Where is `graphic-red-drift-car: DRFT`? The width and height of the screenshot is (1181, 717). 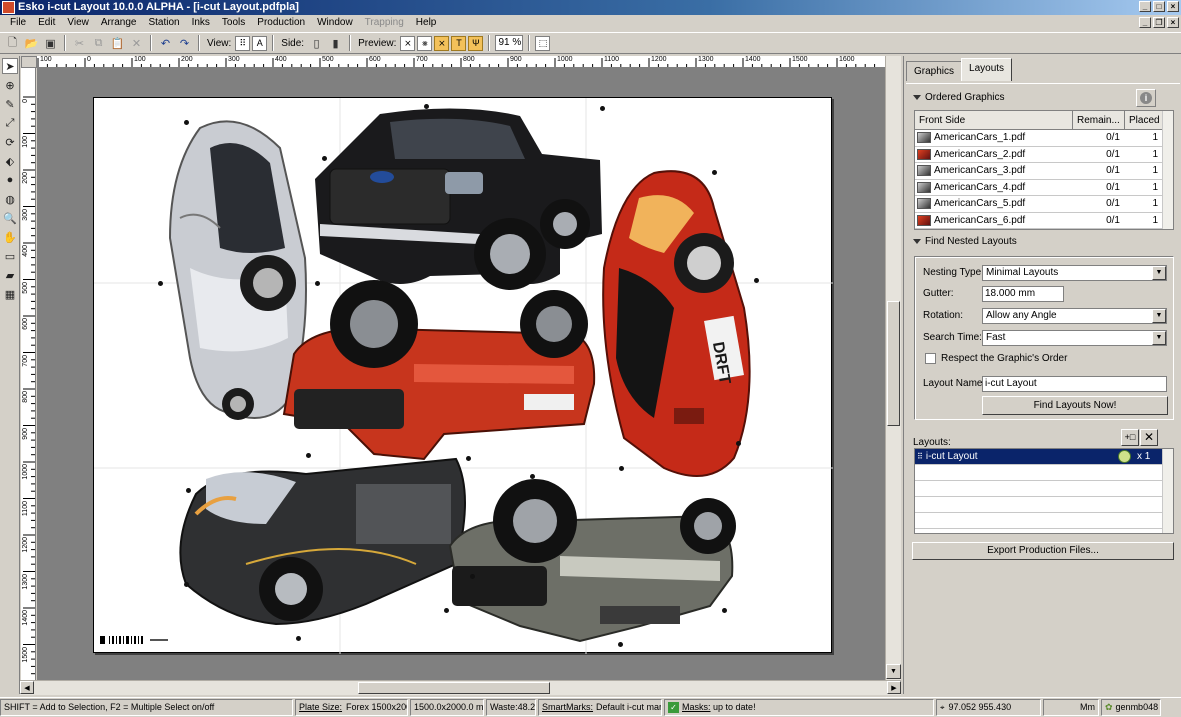 graphic-red-drift-car: DRFT is located at coordinates (679, 325).